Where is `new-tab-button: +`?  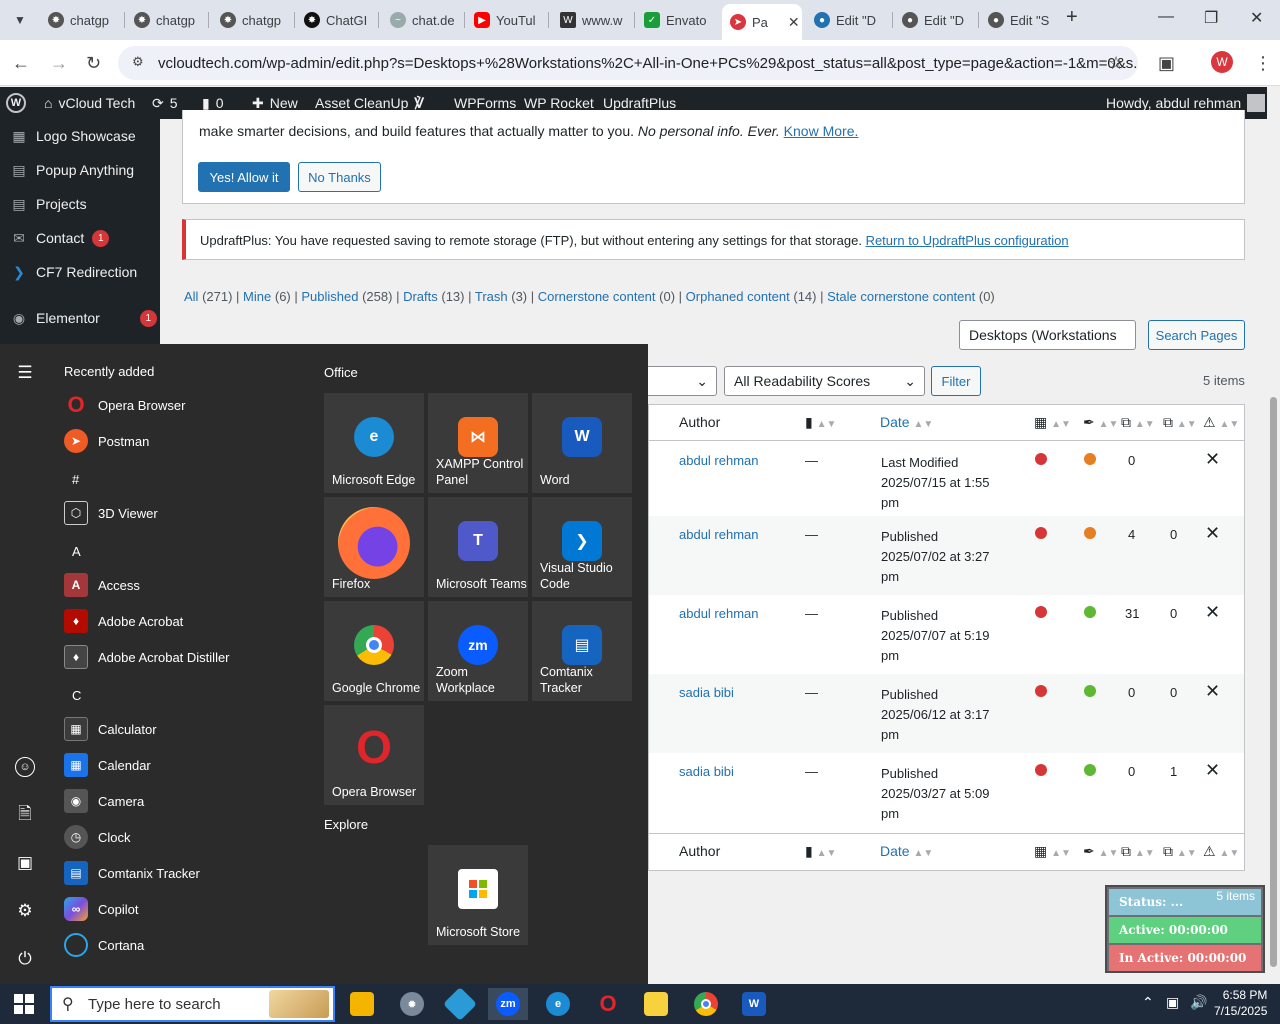 new-tab-button: + is located at coordinates (1072, 17).